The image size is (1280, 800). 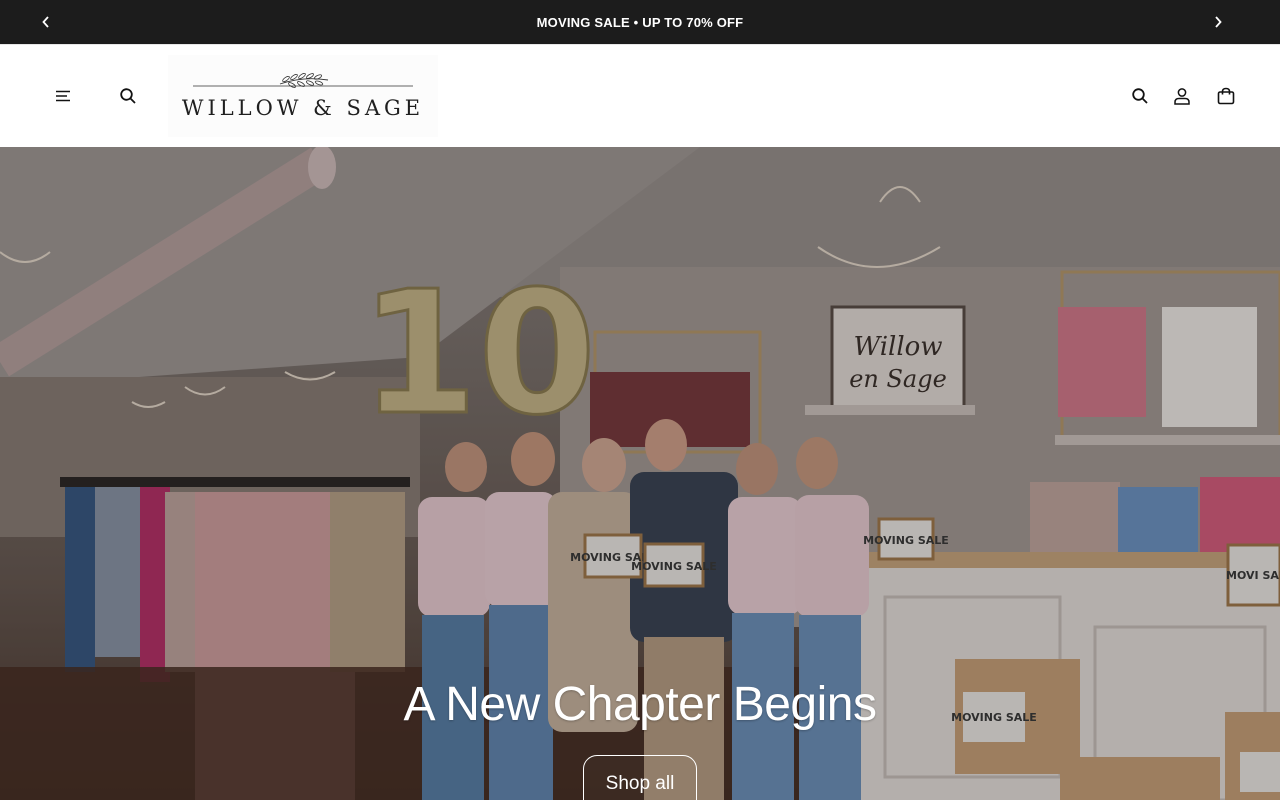 I want to click on logo-link: WILLOW & SAGE, so click(x=303, y=96).